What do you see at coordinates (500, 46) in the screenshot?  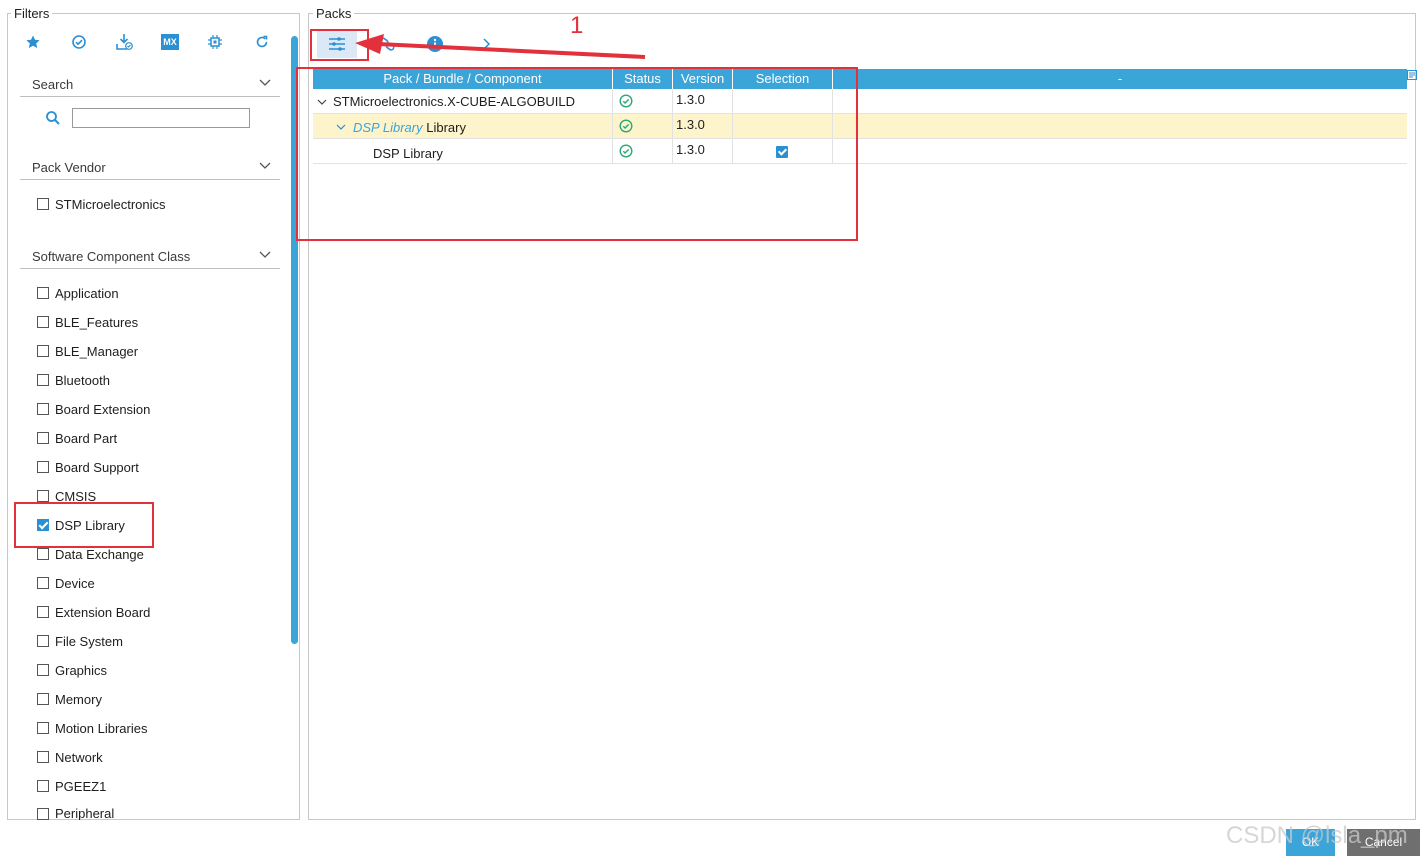 I see `annotation-arrow` at bounding box center [500, 46].